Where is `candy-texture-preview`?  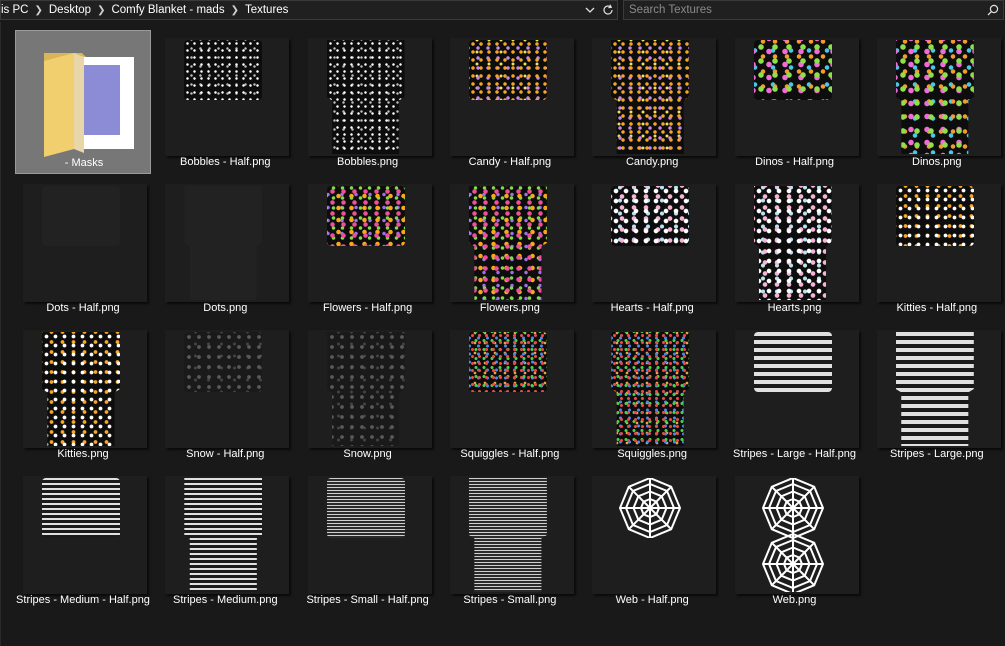 candy-texture-preview is located at coordinates (650, 97).